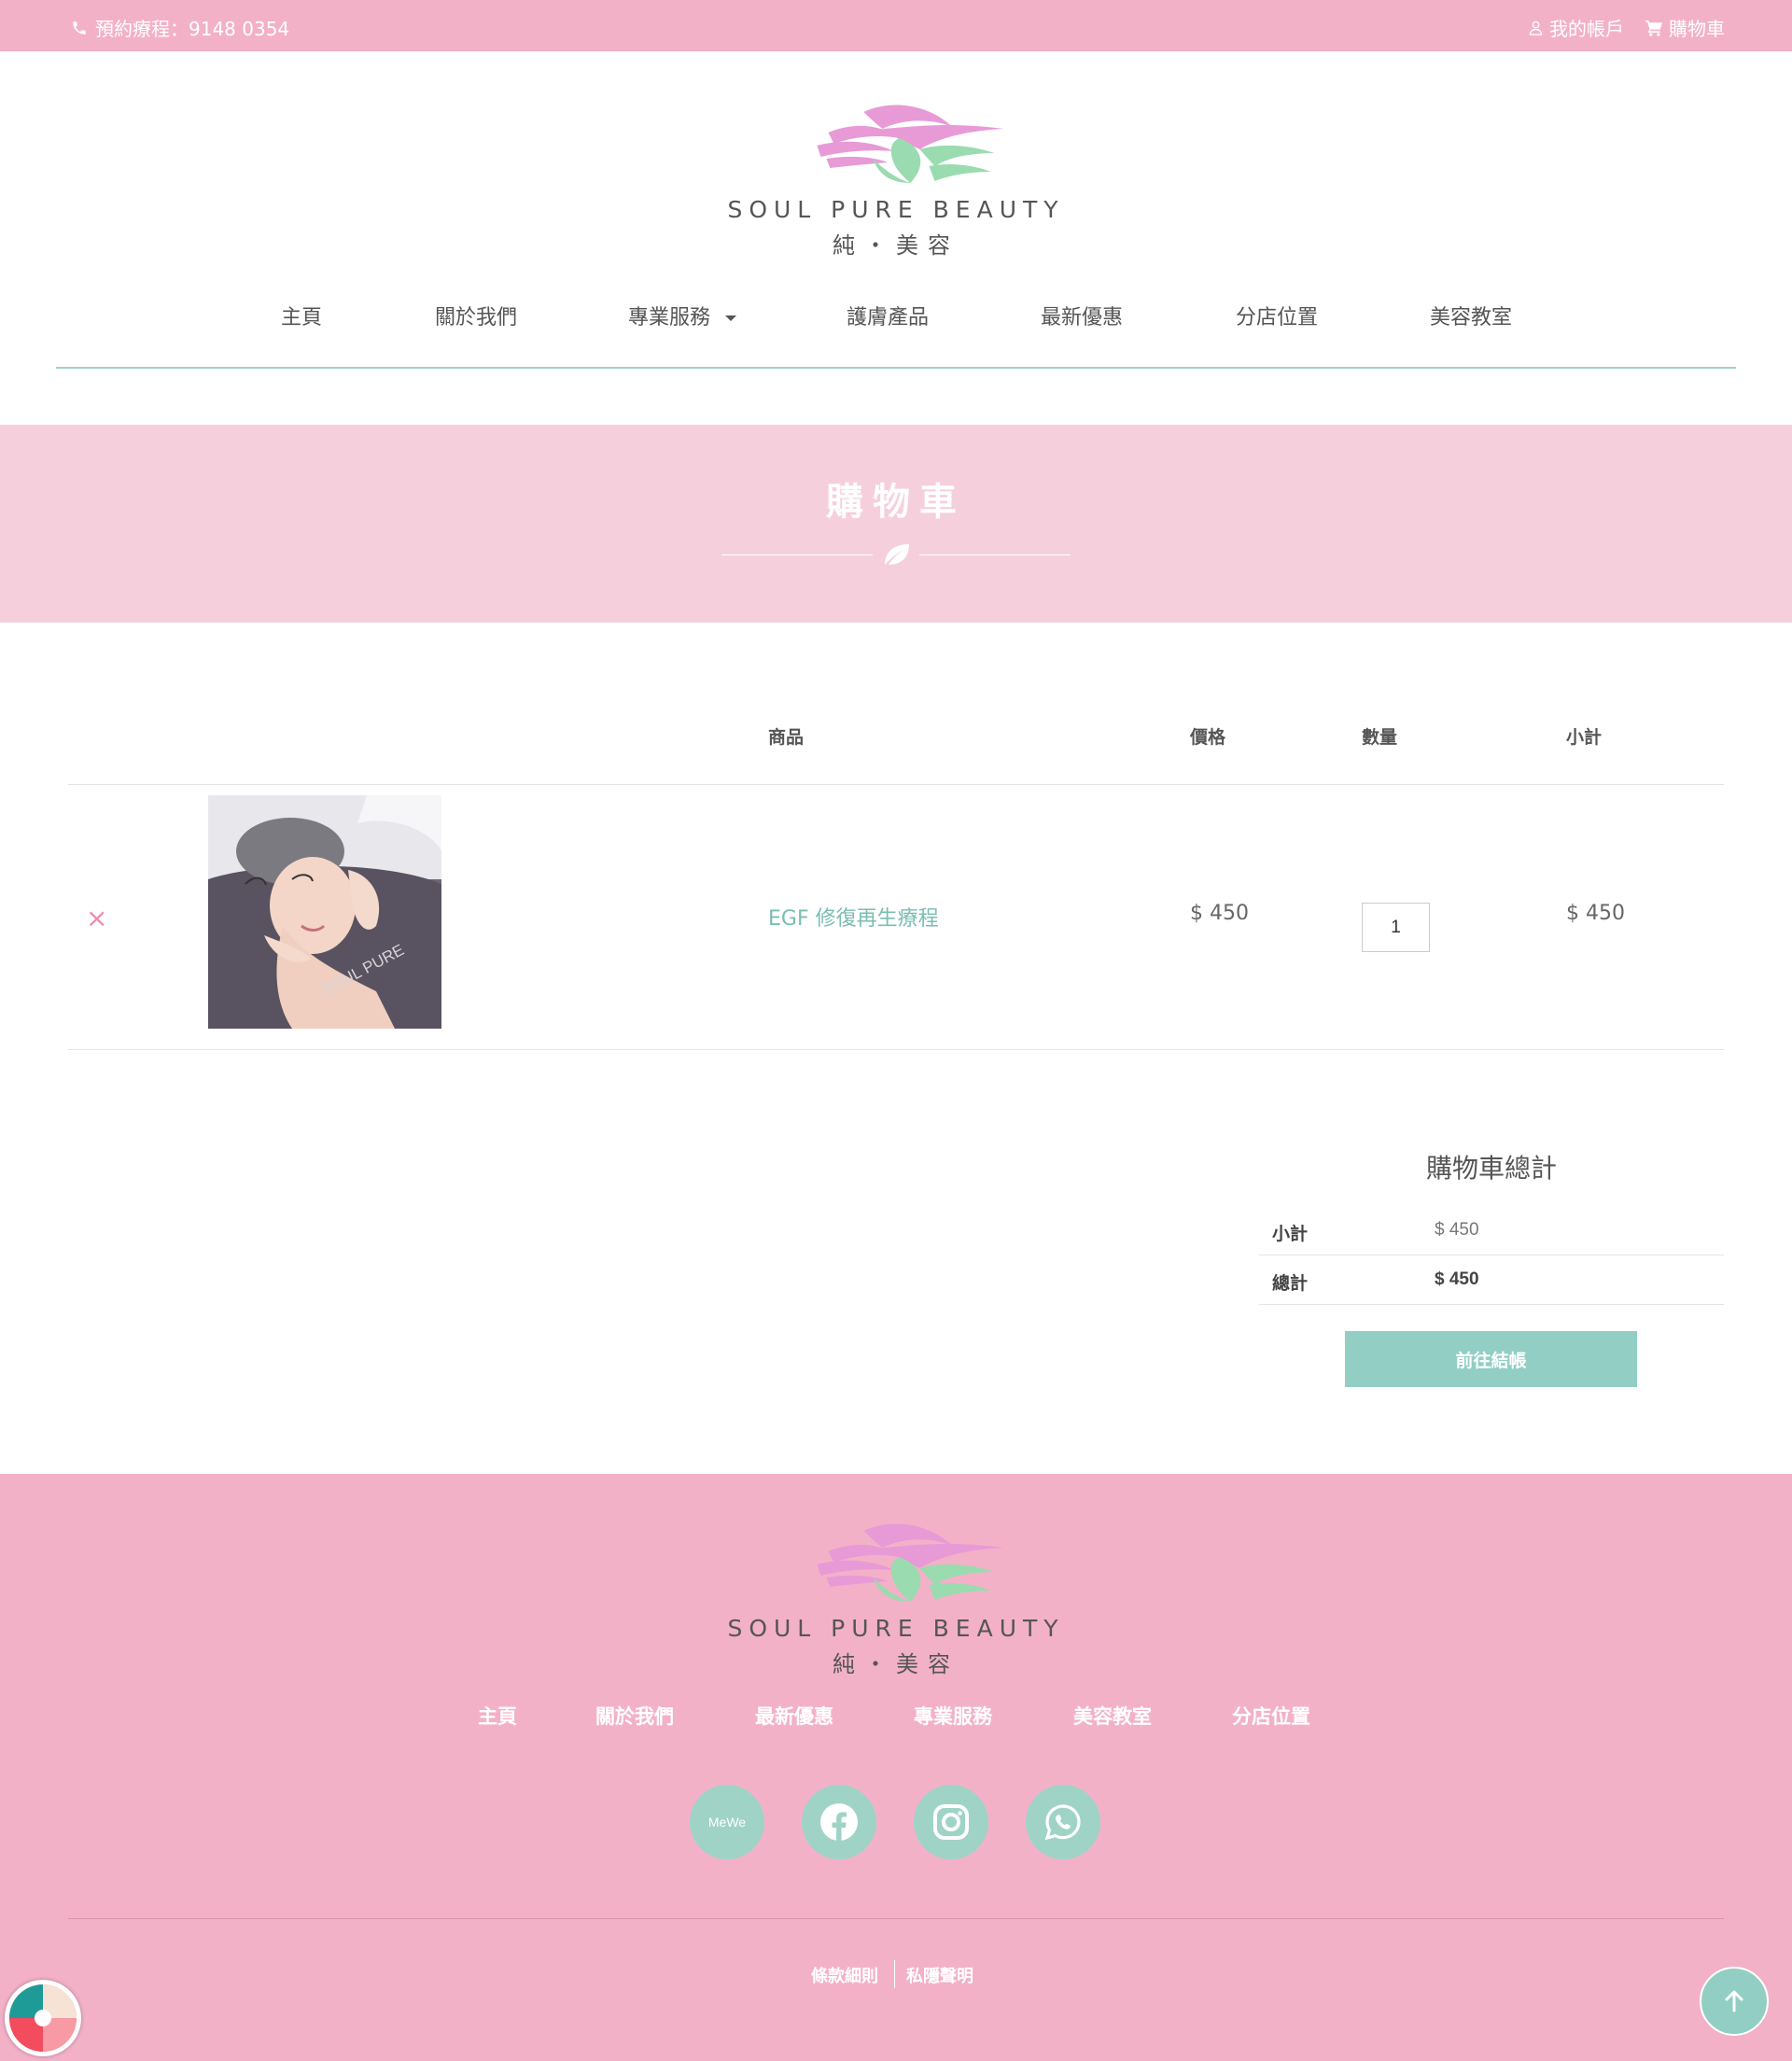  Describe the element at coordinates (634, 1716) in the screenshot. I see `footer-nav-about: 關於我們` at that location.